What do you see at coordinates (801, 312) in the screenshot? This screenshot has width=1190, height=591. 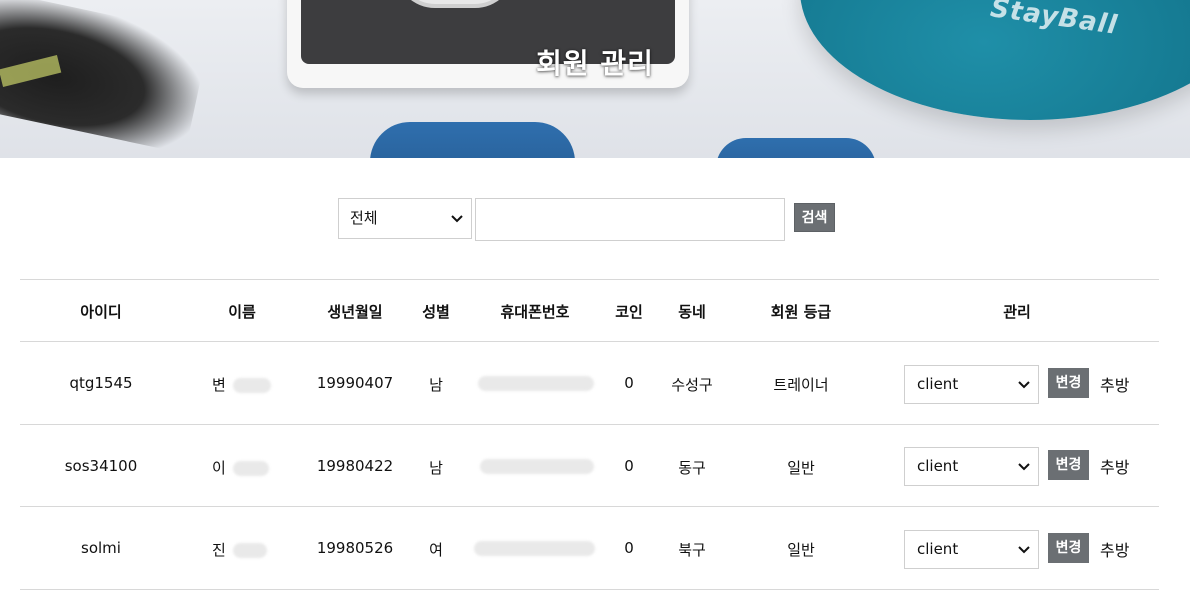 I see `header-grade: 회원 등급` at bounding box center [801, 312].